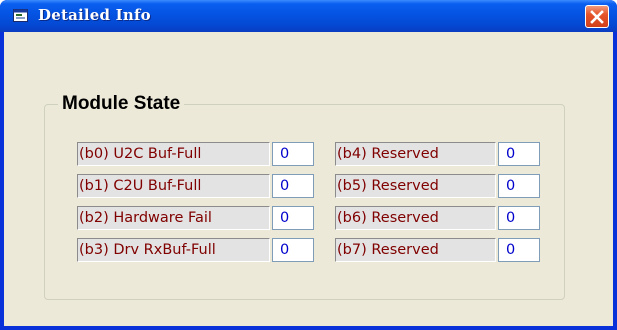  I want to click on state-value-b5: 0, so click(519, 186).